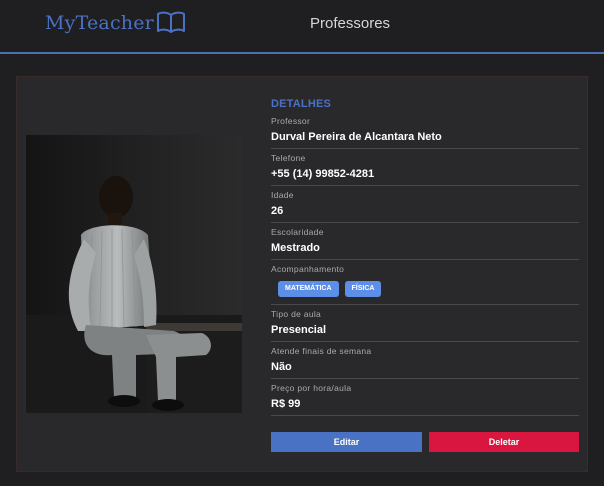 Image resolution: width=604 pixels, height=486 pixels. Describe the element at coordinates (308, 289) in the screenshot. I see `subject-tag: MATEMÁTICA` at that location.